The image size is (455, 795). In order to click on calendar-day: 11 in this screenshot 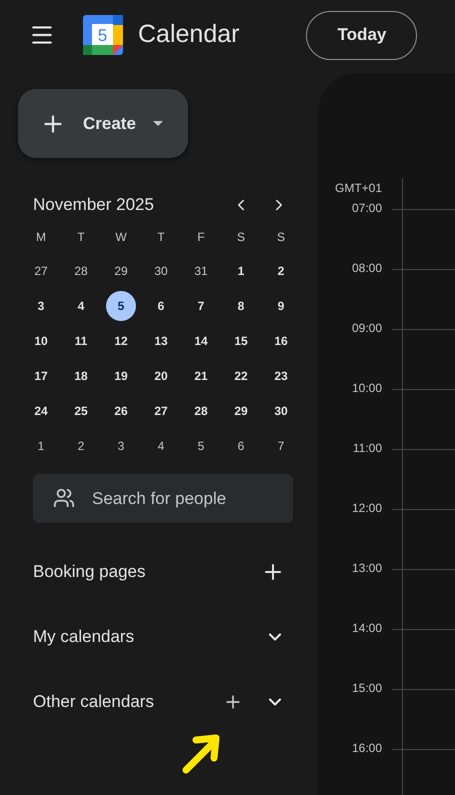, I will do `click(81, 341)`.